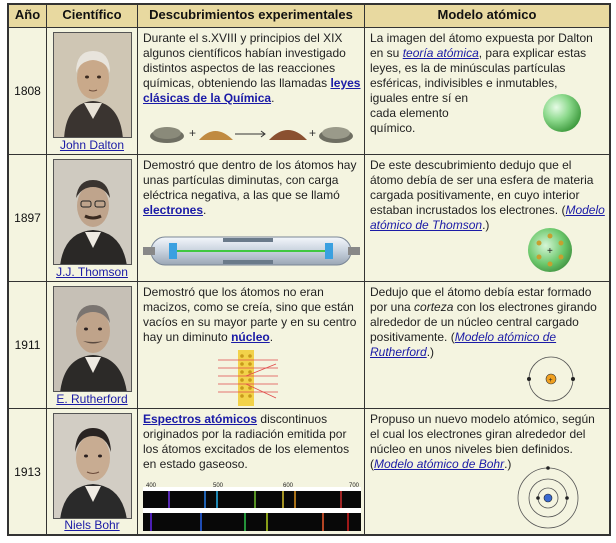 This screenshot has width=616, height=543. I want to click on year-cell: 1808, so click(27, 91).